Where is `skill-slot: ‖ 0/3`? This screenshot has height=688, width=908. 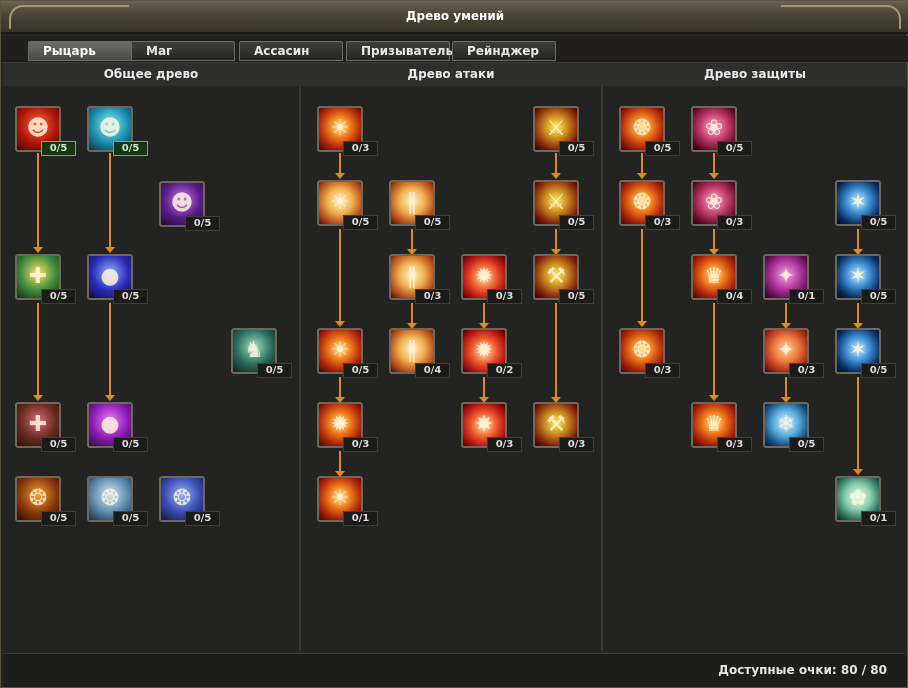 skill-slot: ‖ 0/3 is located at coordinates (419, 279).